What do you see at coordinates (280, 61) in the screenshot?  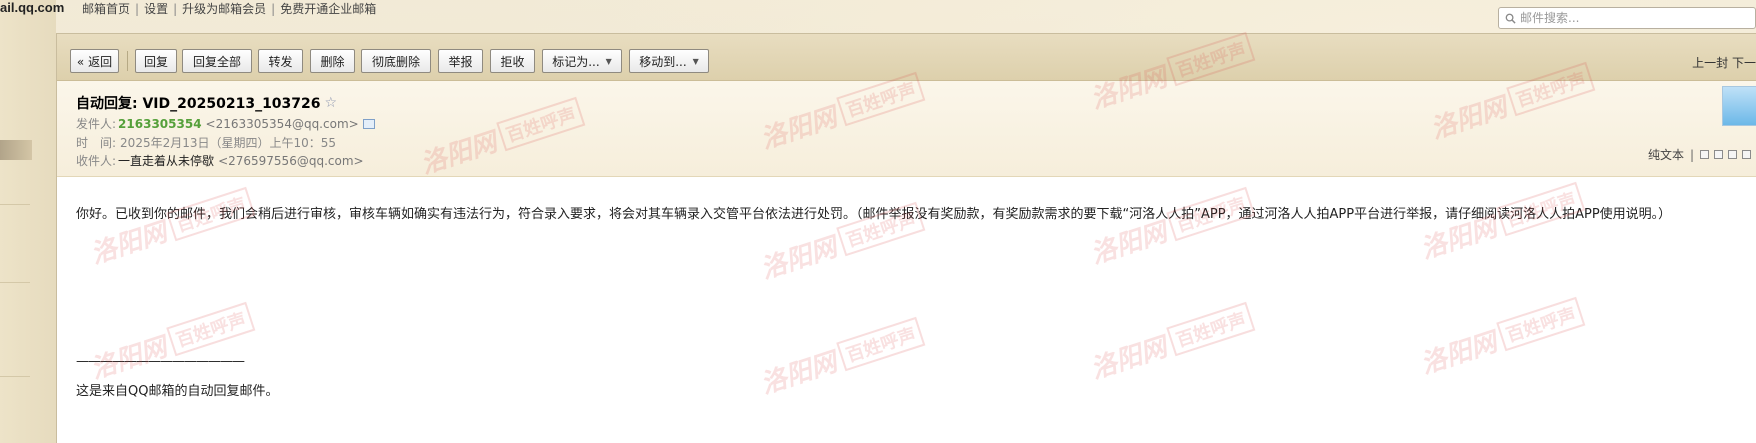 I see `forward-button: 转发` at bounding box center [280, 61].